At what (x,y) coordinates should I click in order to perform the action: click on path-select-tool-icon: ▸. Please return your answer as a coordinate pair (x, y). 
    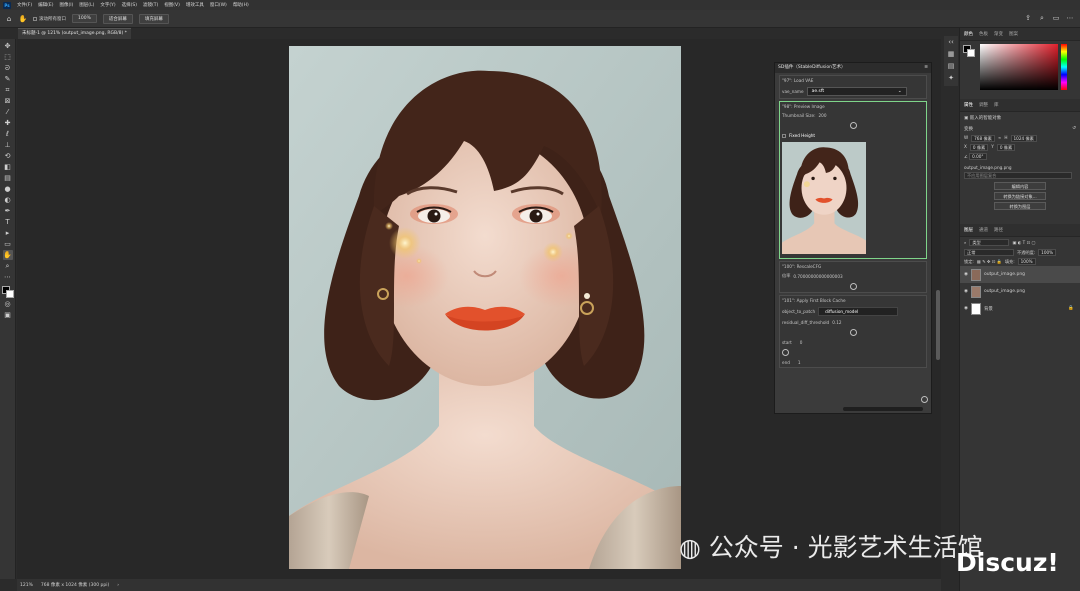
    Looking at the image, I should click on (8, 233).